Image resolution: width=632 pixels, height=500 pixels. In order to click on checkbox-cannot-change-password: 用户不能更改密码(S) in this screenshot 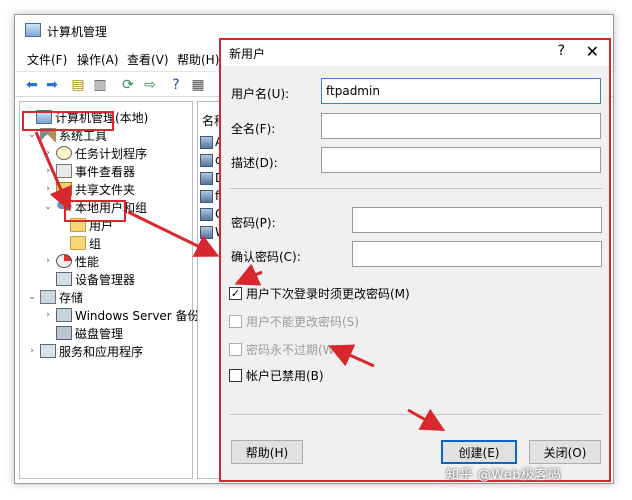, I will do `click(294, 321)`.